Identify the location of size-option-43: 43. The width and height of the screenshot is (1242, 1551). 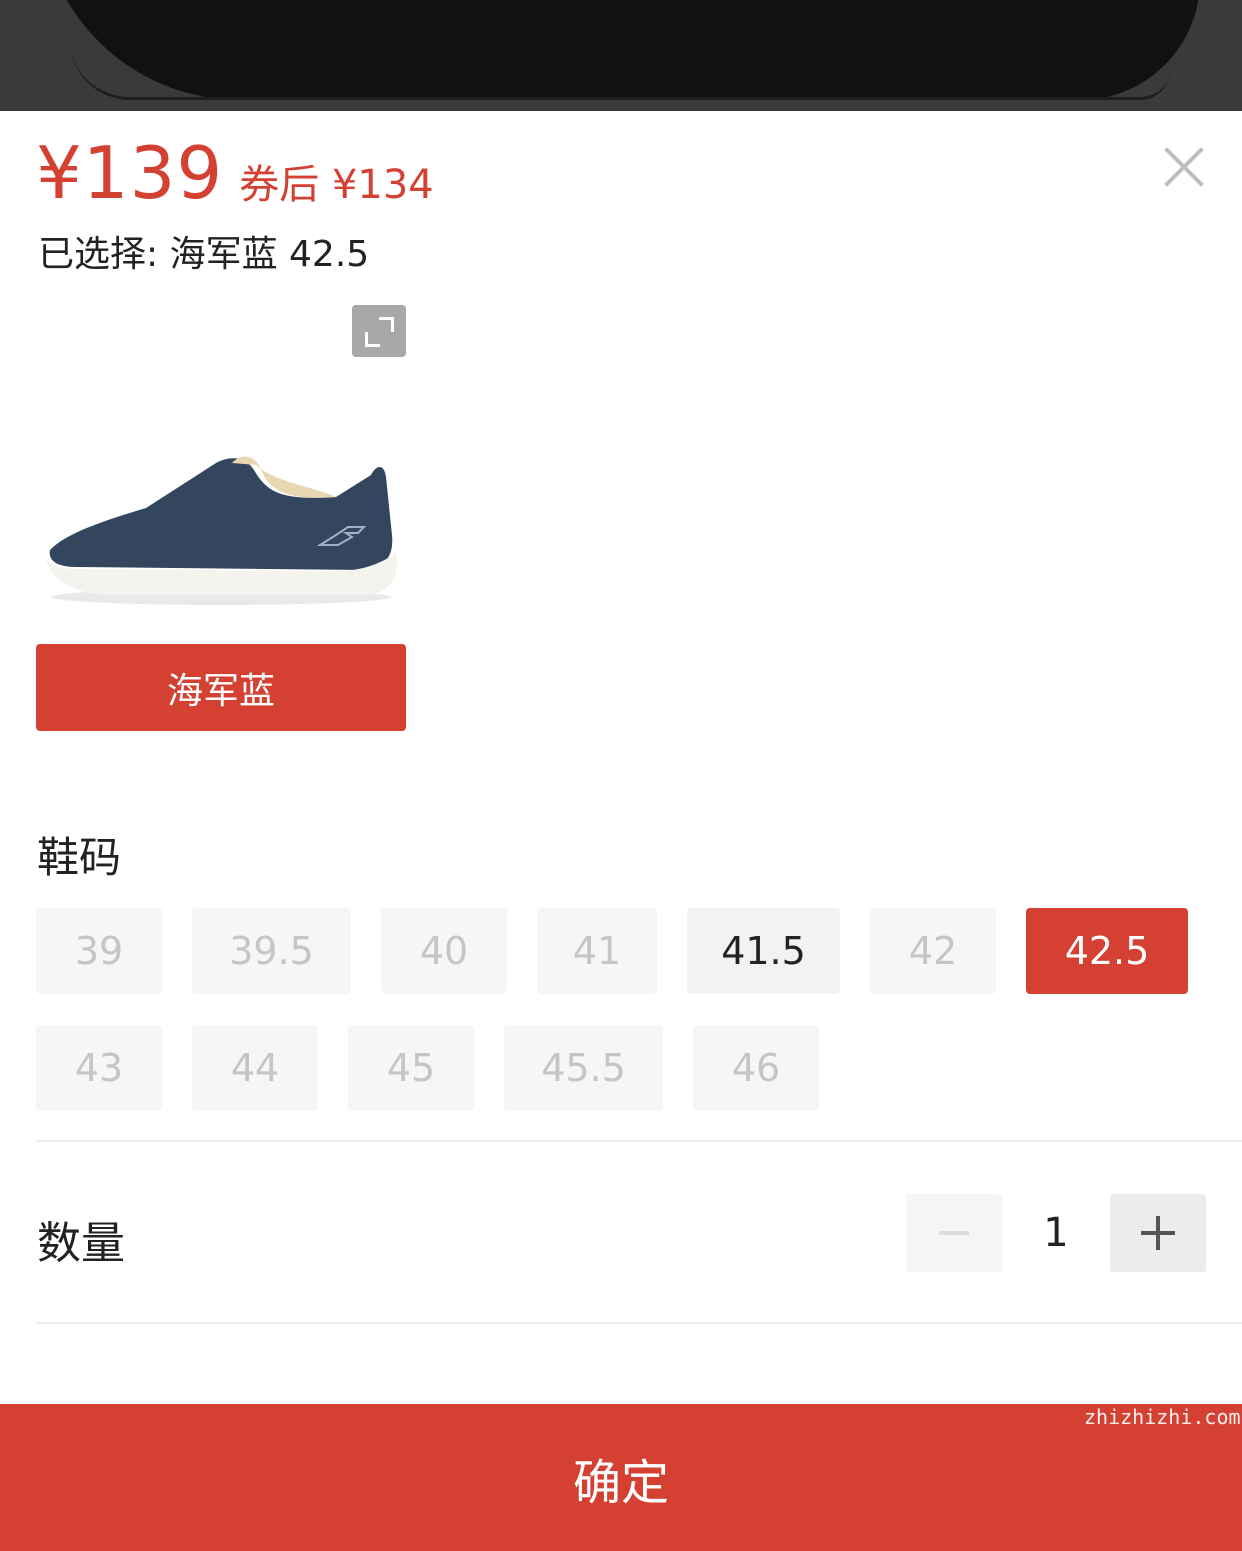
(99, 1068).